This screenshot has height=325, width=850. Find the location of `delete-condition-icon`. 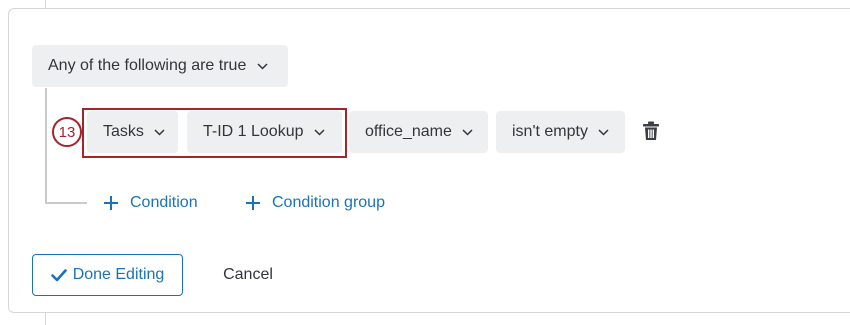

delete-condition-icon is located at coordinates (651, 131).